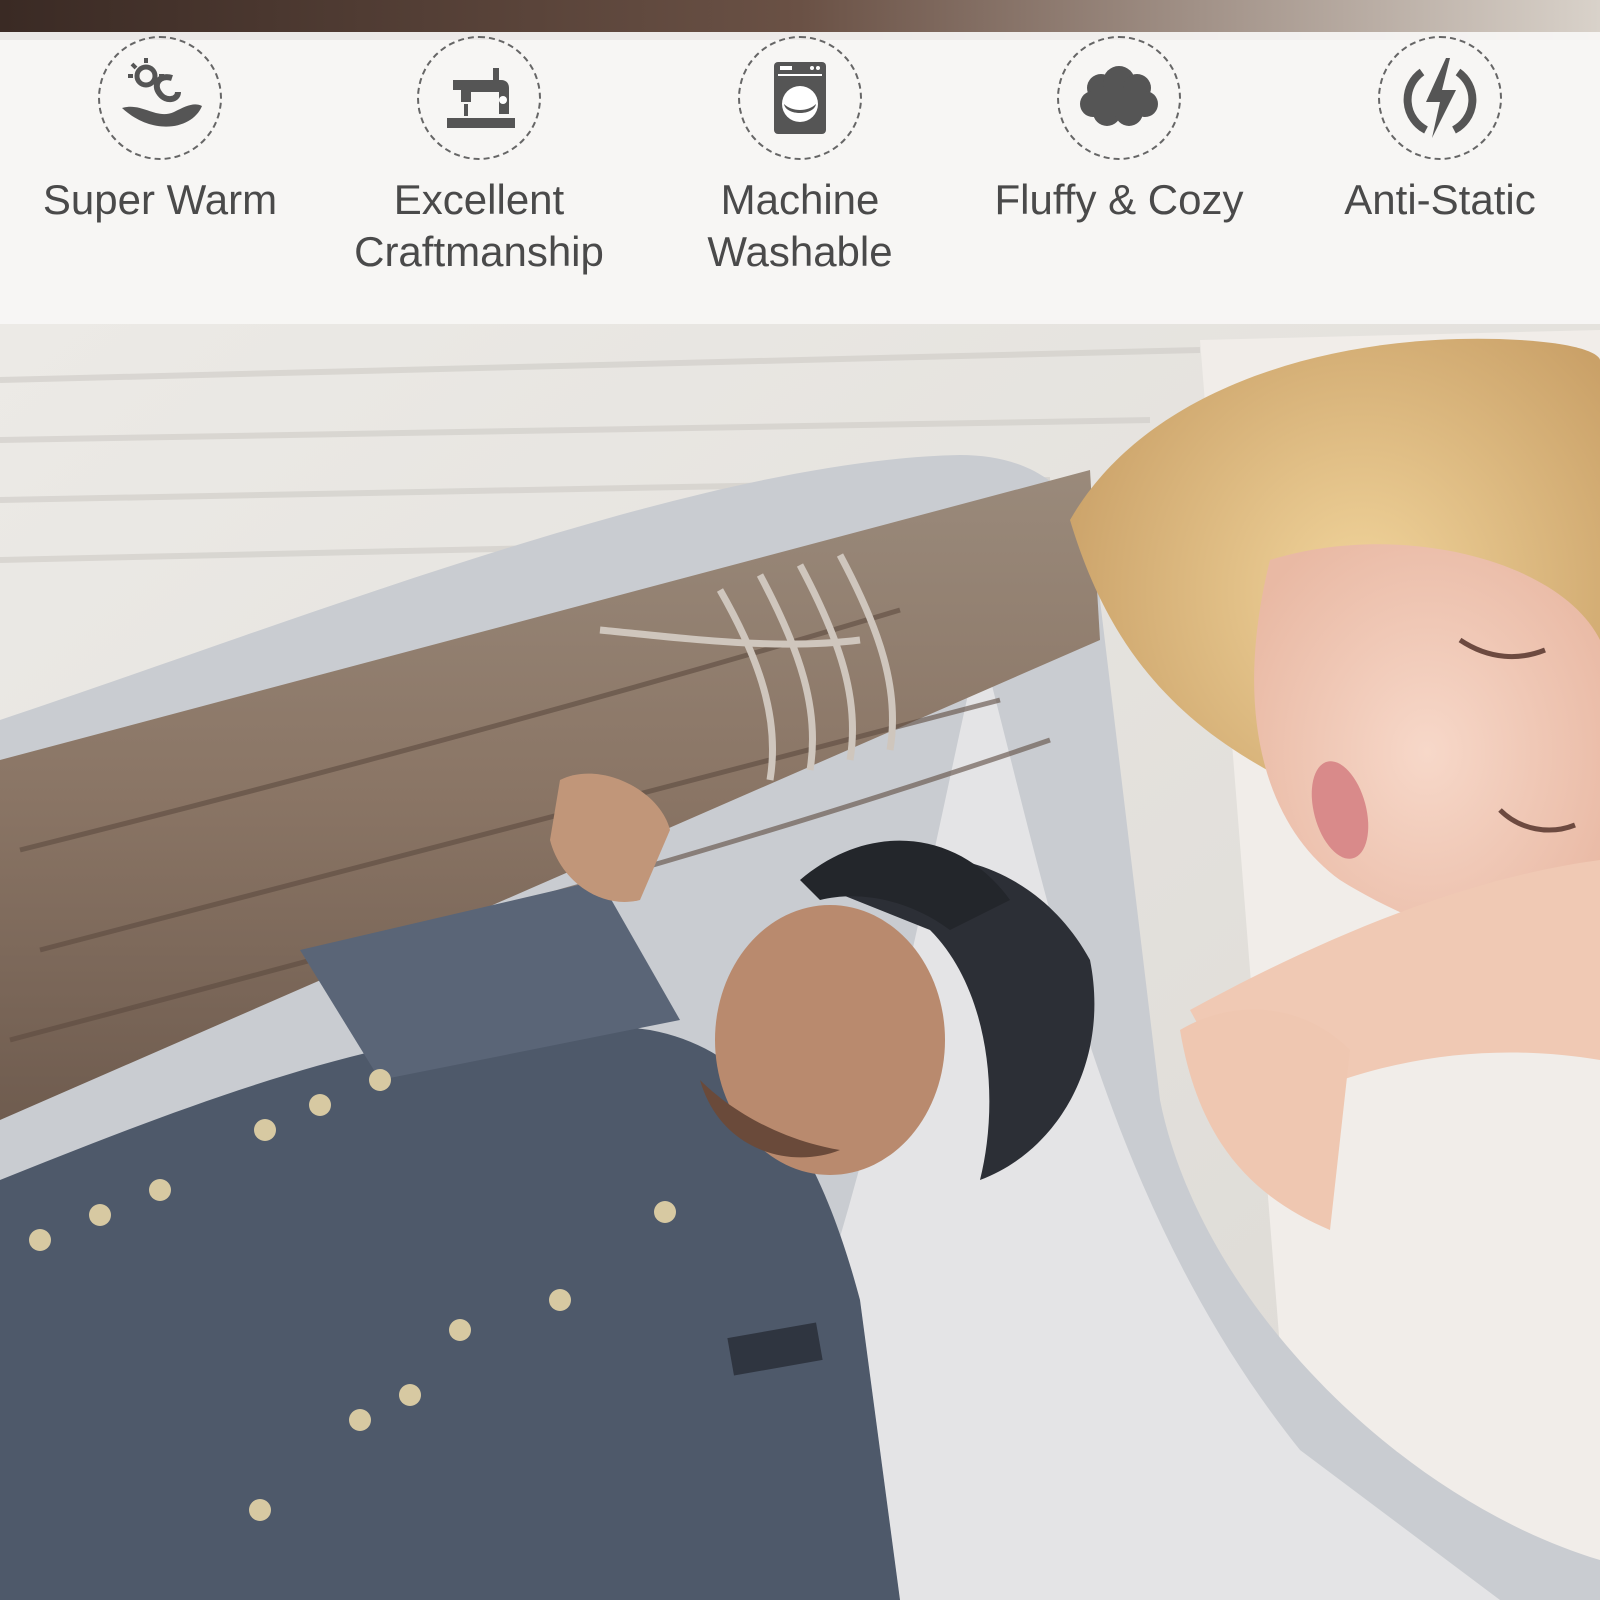 This screenshot has height=1600, width=1600. Describe the element at coordinates (1119, 98) in the screenshot. I see `cloud-icon` at that location.